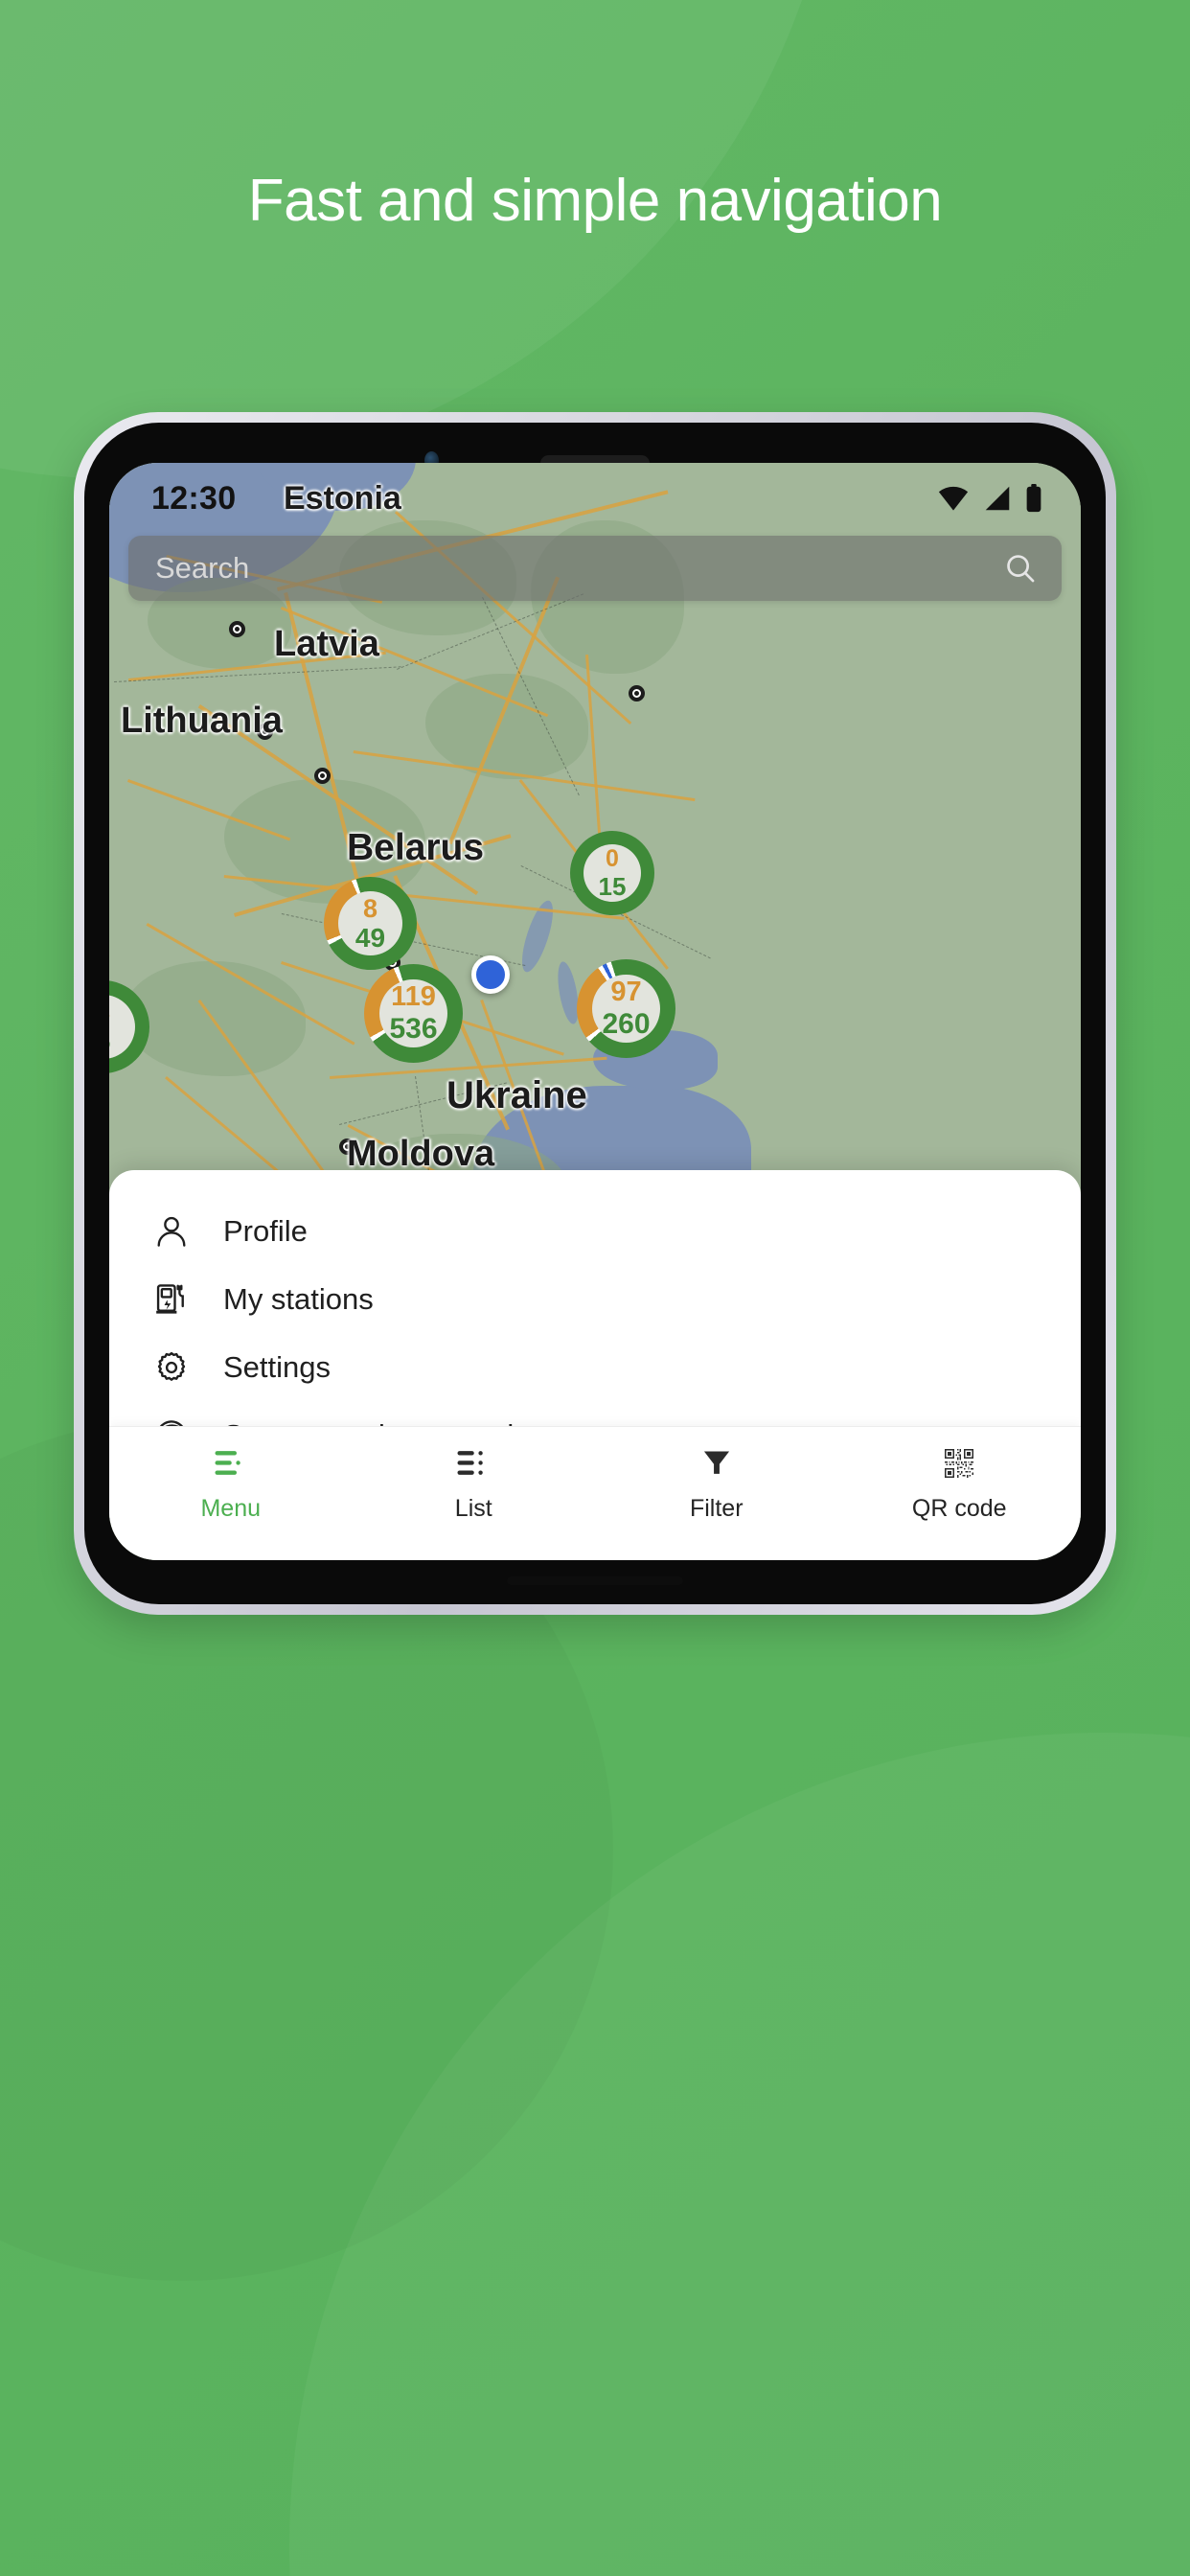 This screenshot has height=2576, width=1190. I want to click on menu-item-profile: Profile, so click(595, 1231).